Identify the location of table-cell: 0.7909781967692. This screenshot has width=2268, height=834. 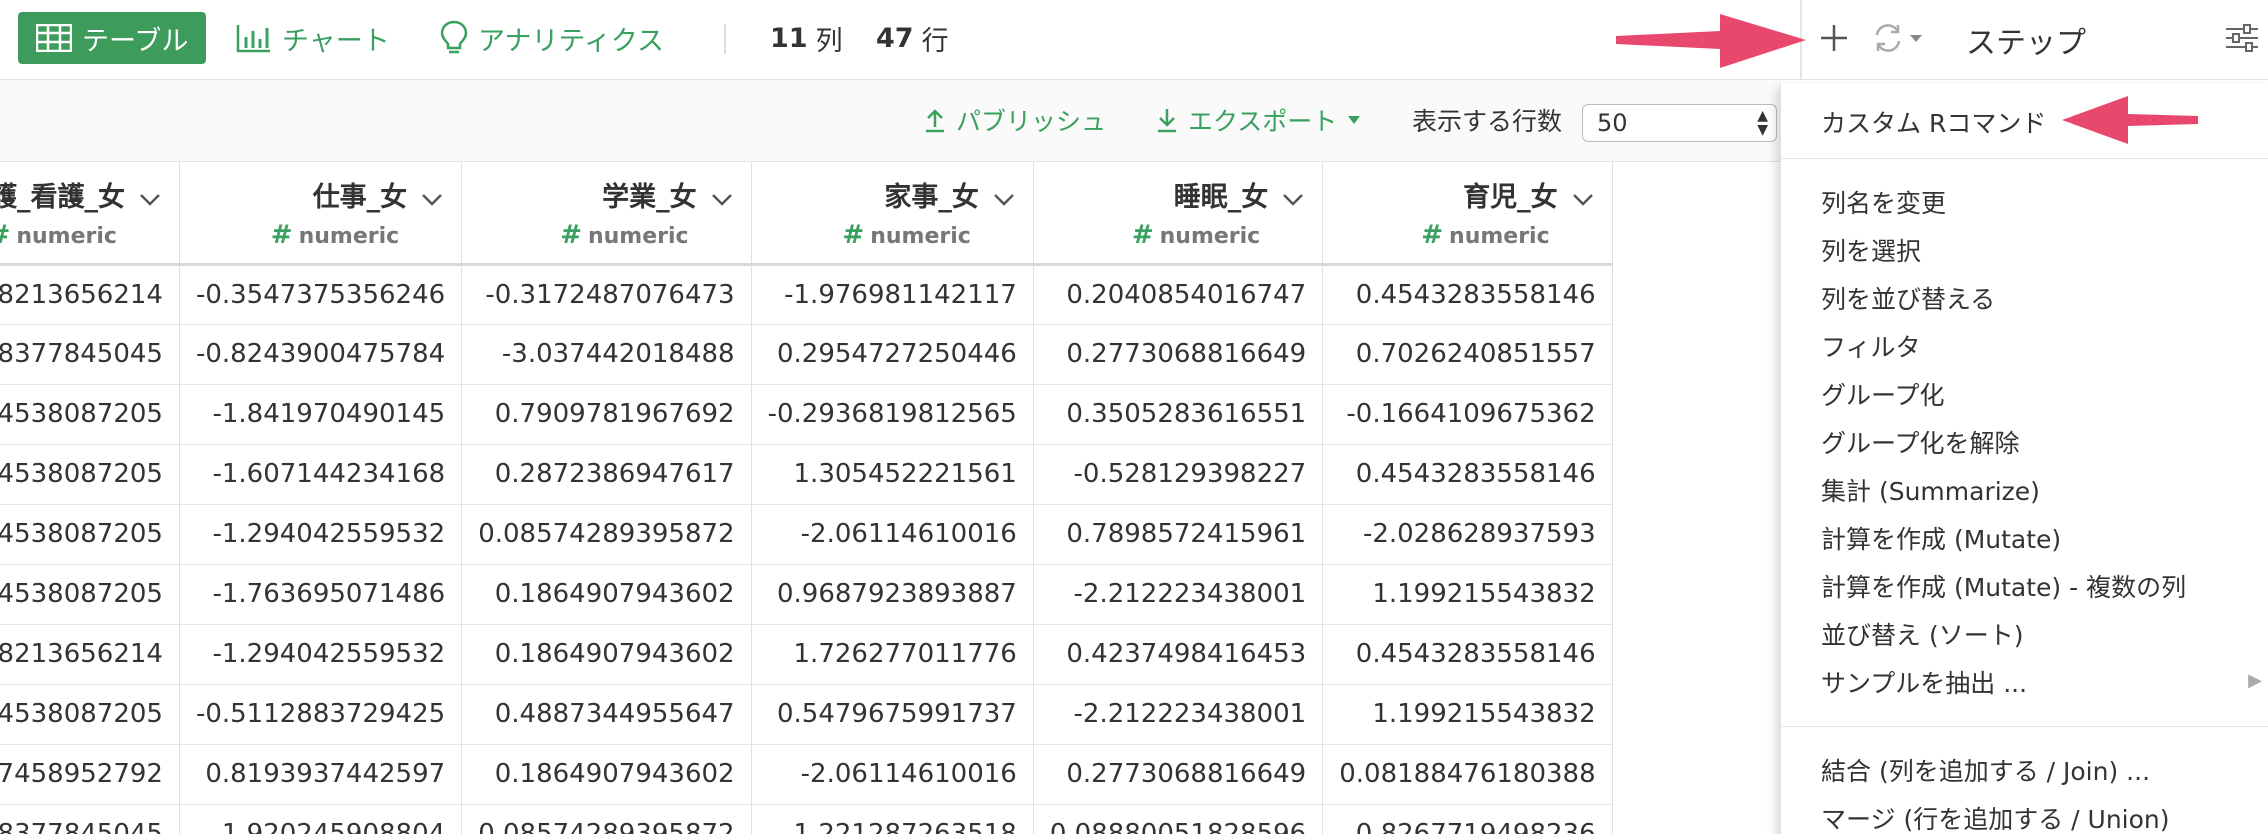
(606, 414).